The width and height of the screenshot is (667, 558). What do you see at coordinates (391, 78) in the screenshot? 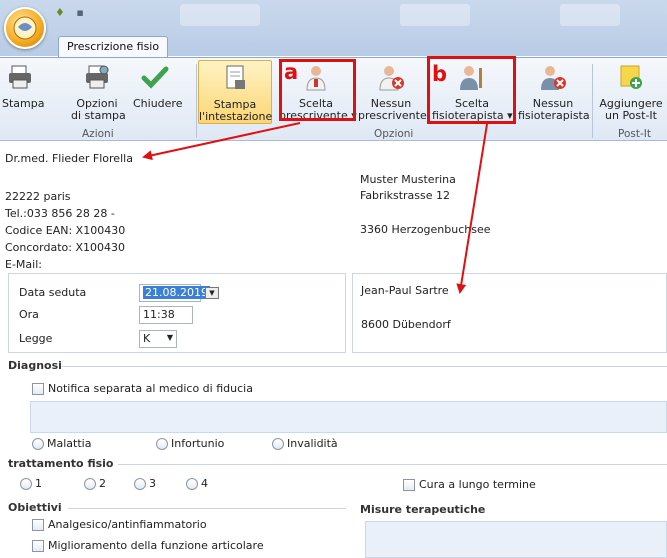
I see `no-doctor-icon` at bounding box center [391, 78].